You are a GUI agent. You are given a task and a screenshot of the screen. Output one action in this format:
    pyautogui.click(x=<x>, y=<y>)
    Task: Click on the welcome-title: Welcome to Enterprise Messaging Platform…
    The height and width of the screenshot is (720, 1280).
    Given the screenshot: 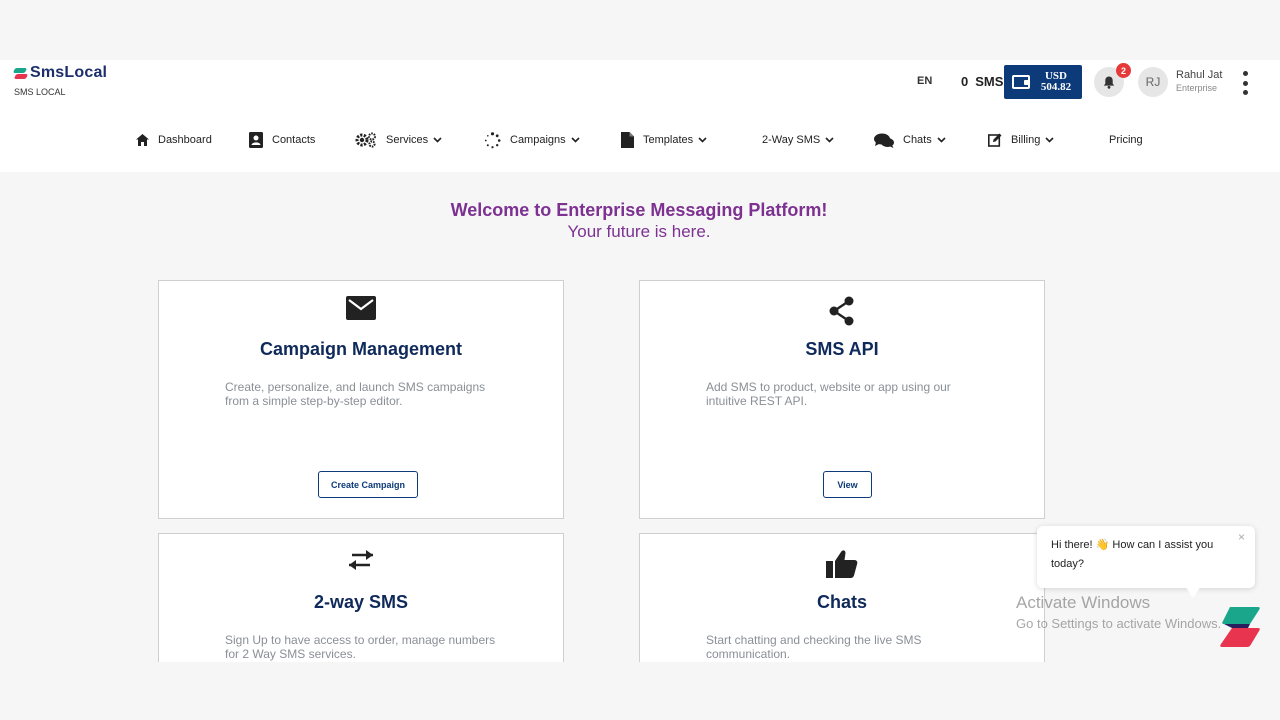 What is the action you would take?
    pyautogui.click(x=639, y=210)
    